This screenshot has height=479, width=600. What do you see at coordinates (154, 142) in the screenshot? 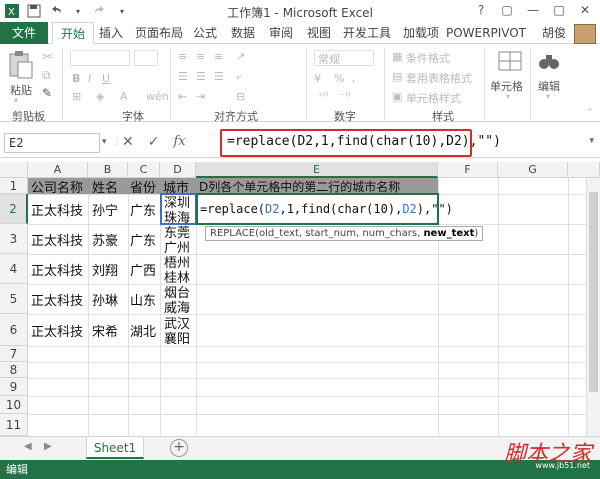
I see `enter-icon: ✓` at bounding box center [154, 142].